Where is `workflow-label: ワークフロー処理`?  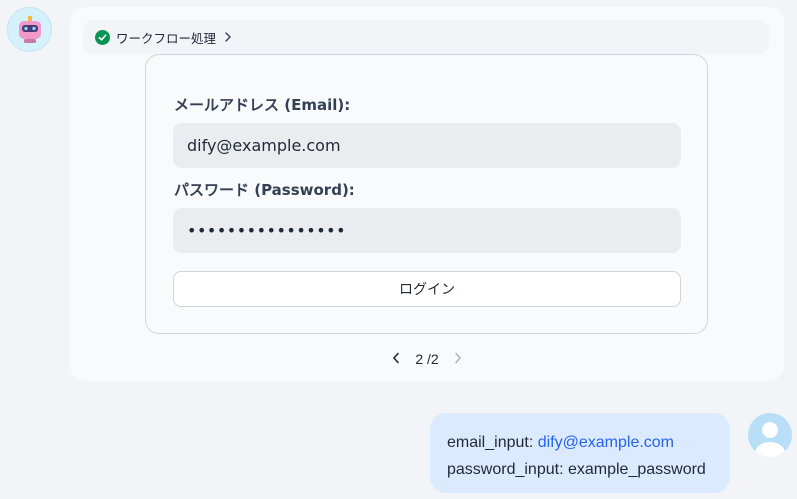 workflow-label: ワークフロー処理 is located at coordinates (166, 38).